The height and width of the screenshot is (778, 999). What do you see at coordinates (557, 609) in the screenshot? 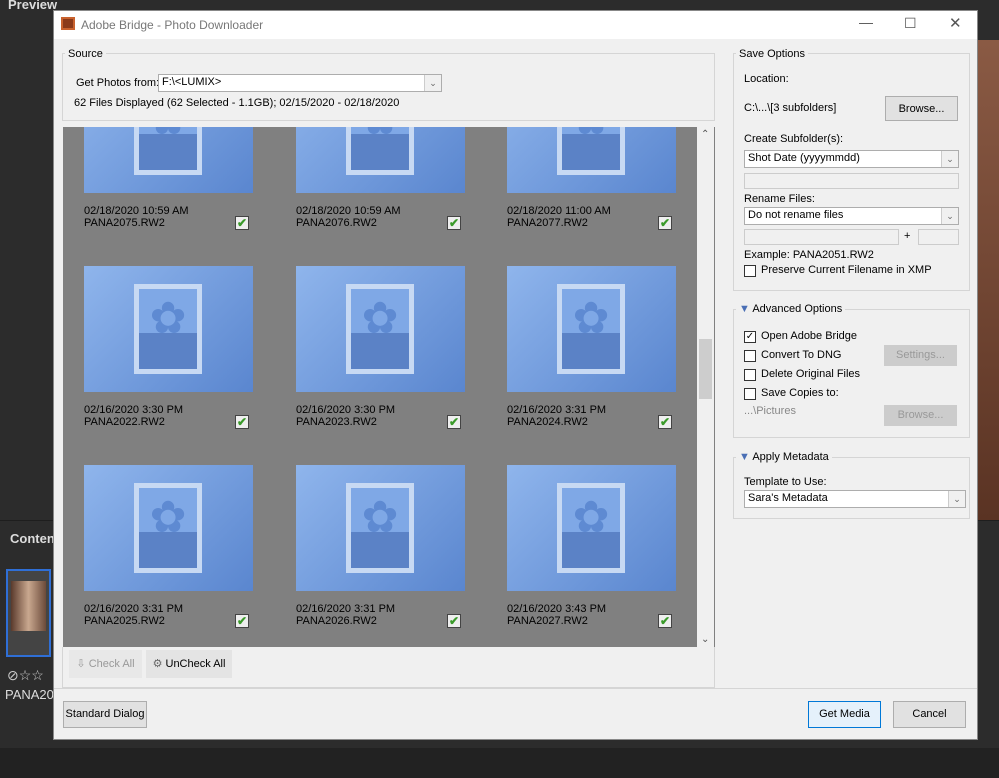
I see `photo-date: 02/16/2020 3:43 PM` at bounding box center [557, 609].